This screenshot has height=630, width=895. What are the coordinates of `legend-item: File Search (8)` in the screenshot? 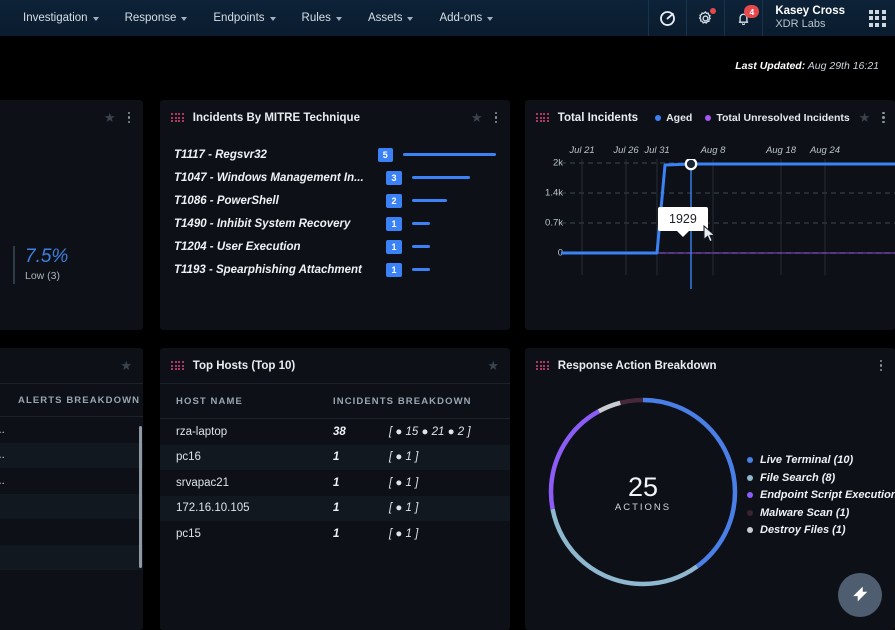 It's located at (821, 478).